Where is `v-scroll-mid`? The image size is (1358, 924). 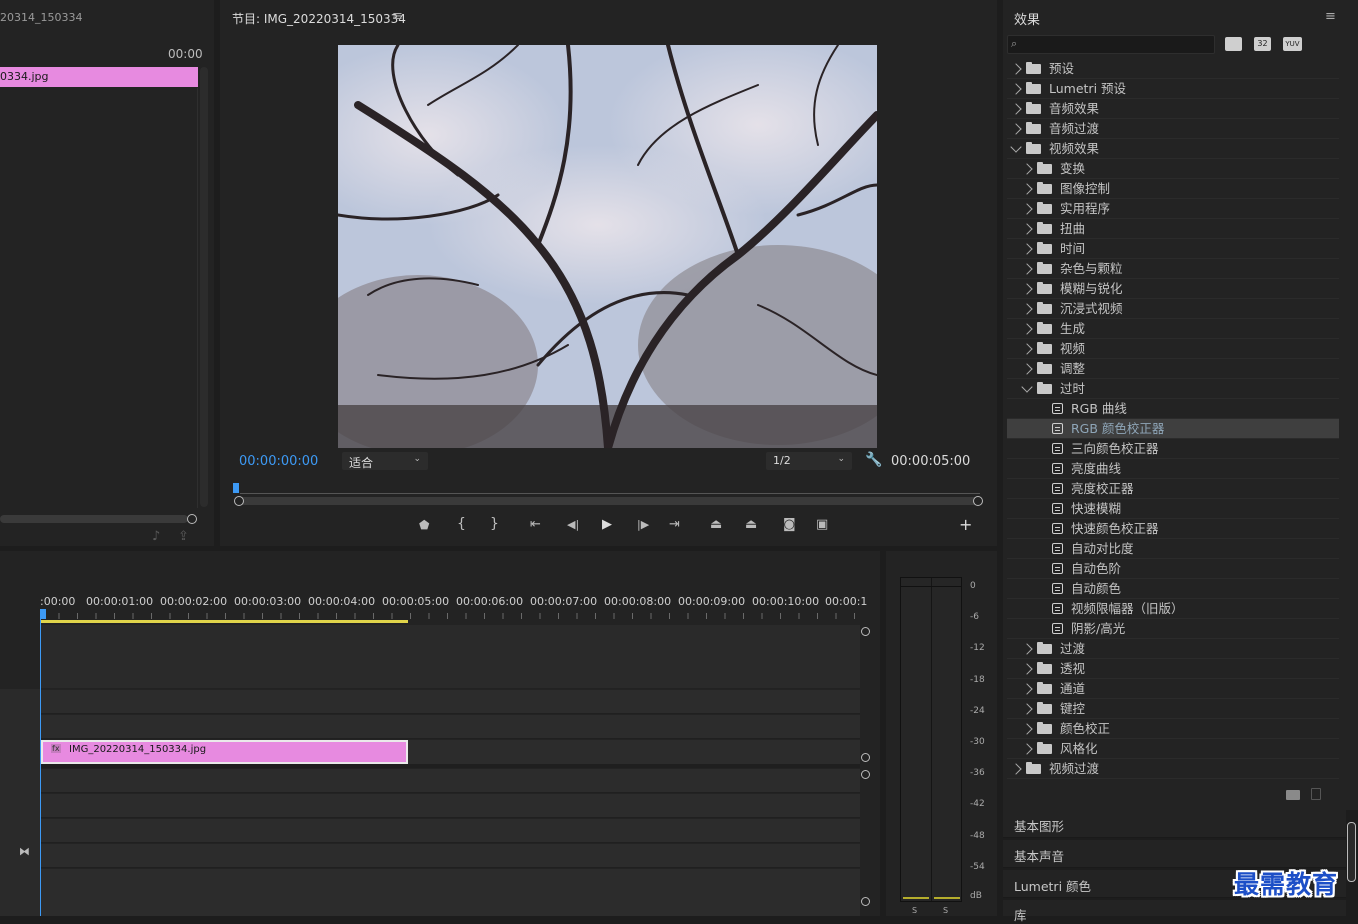 v-scroll-mid is located at coordinates (865, 757).